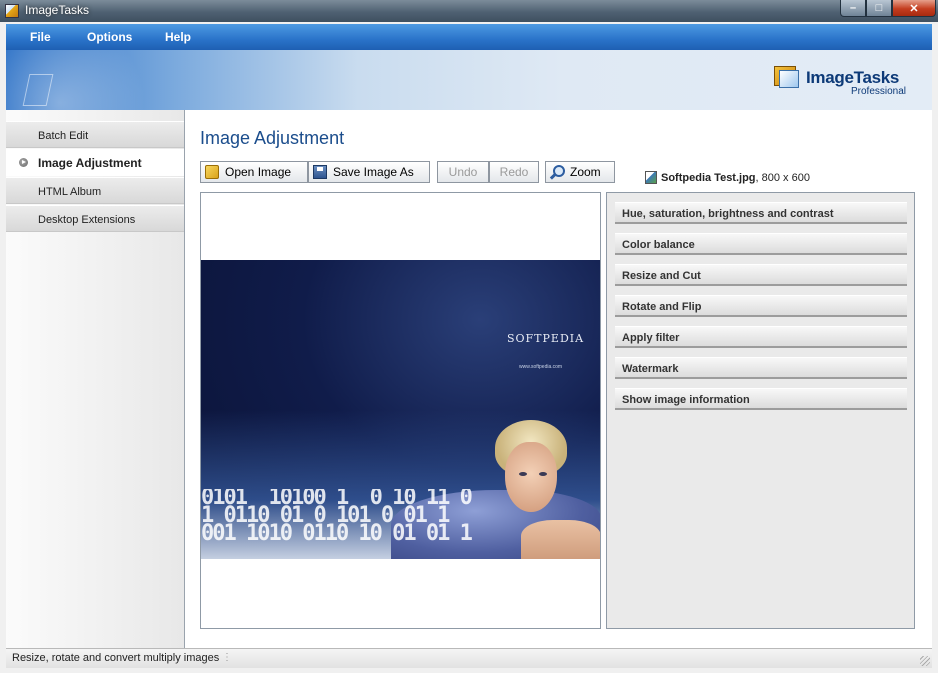 This screenshot has height=673, width=938. Describe the element at coordinates (469, 37) in the screenshot. I see `menu-bar: File Options Help` at that location.